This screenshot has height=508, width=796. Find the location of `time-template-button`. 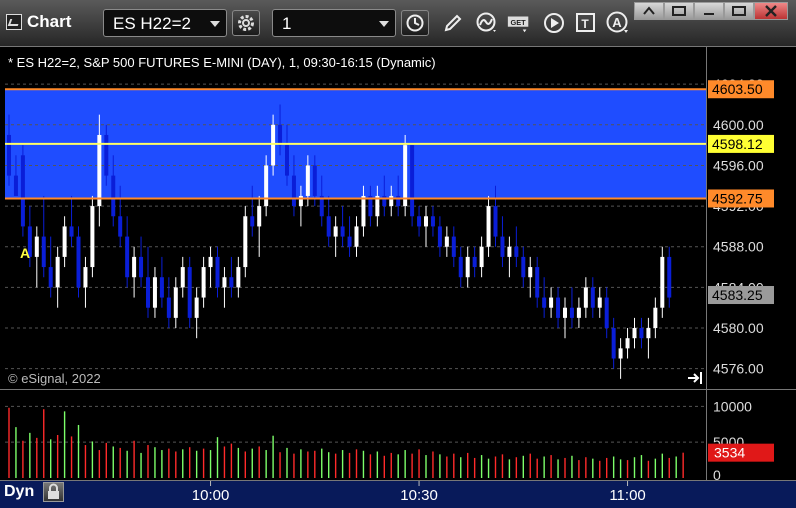

time-template-button is located at coordinates (415, 23).